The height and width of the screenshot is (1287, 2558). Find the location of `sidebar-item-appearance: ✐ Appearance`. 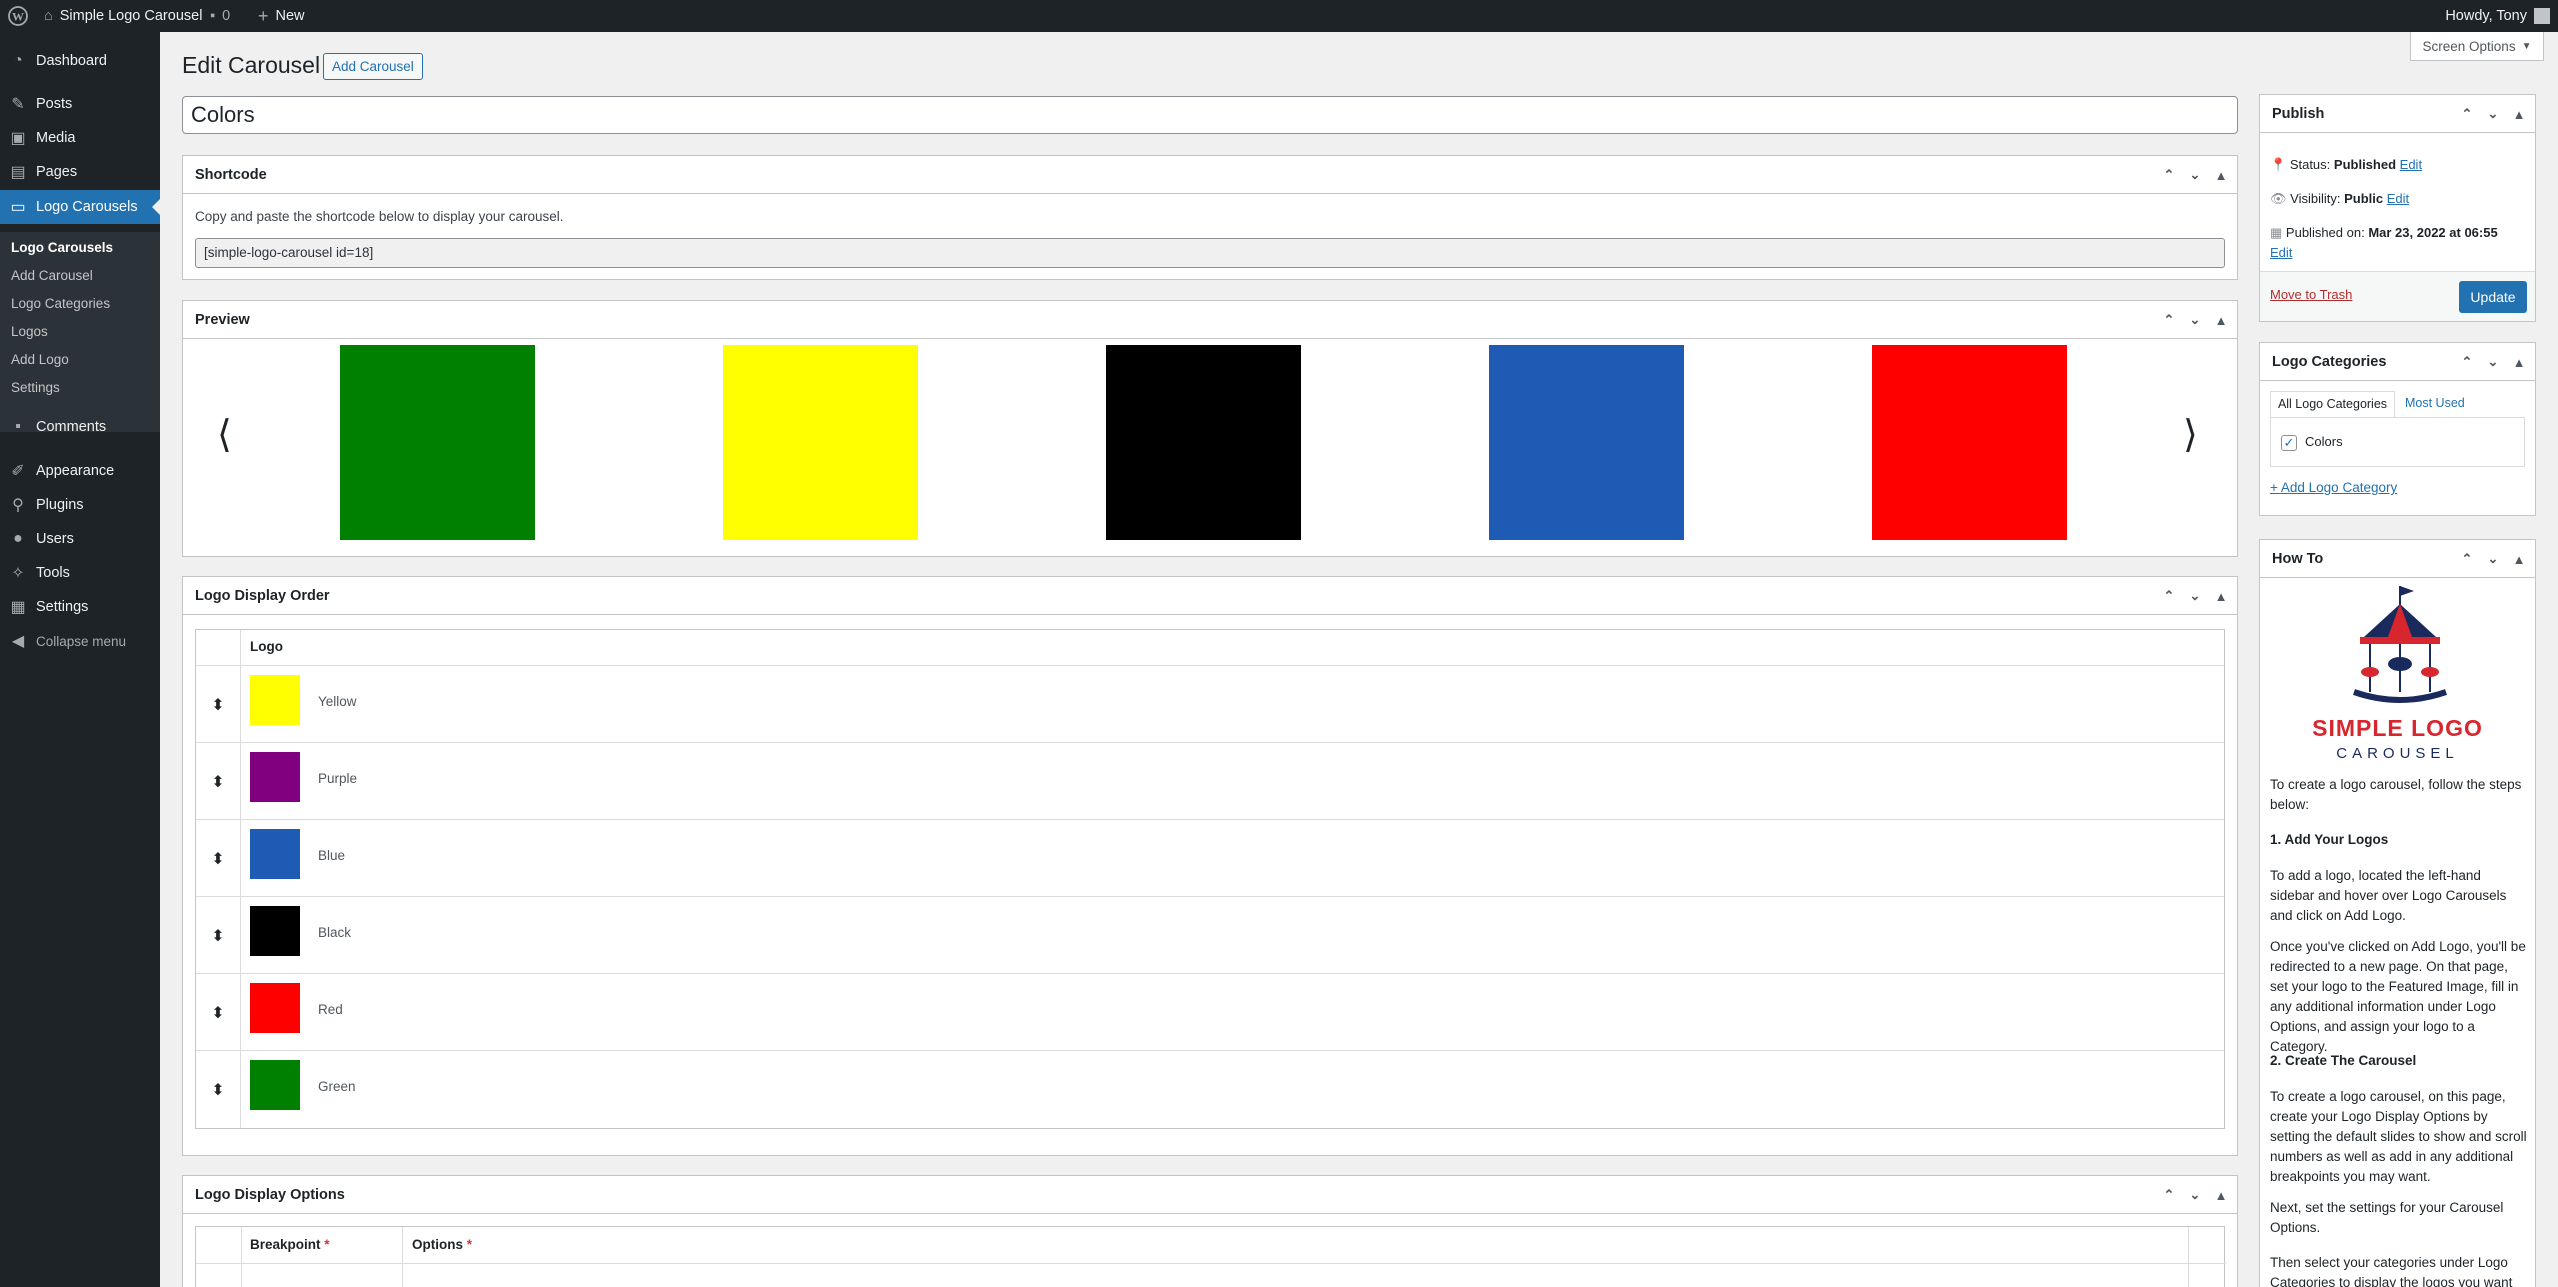

sidebar-item-appearance: ✐ Appearance is located at coordinates (80, 471).